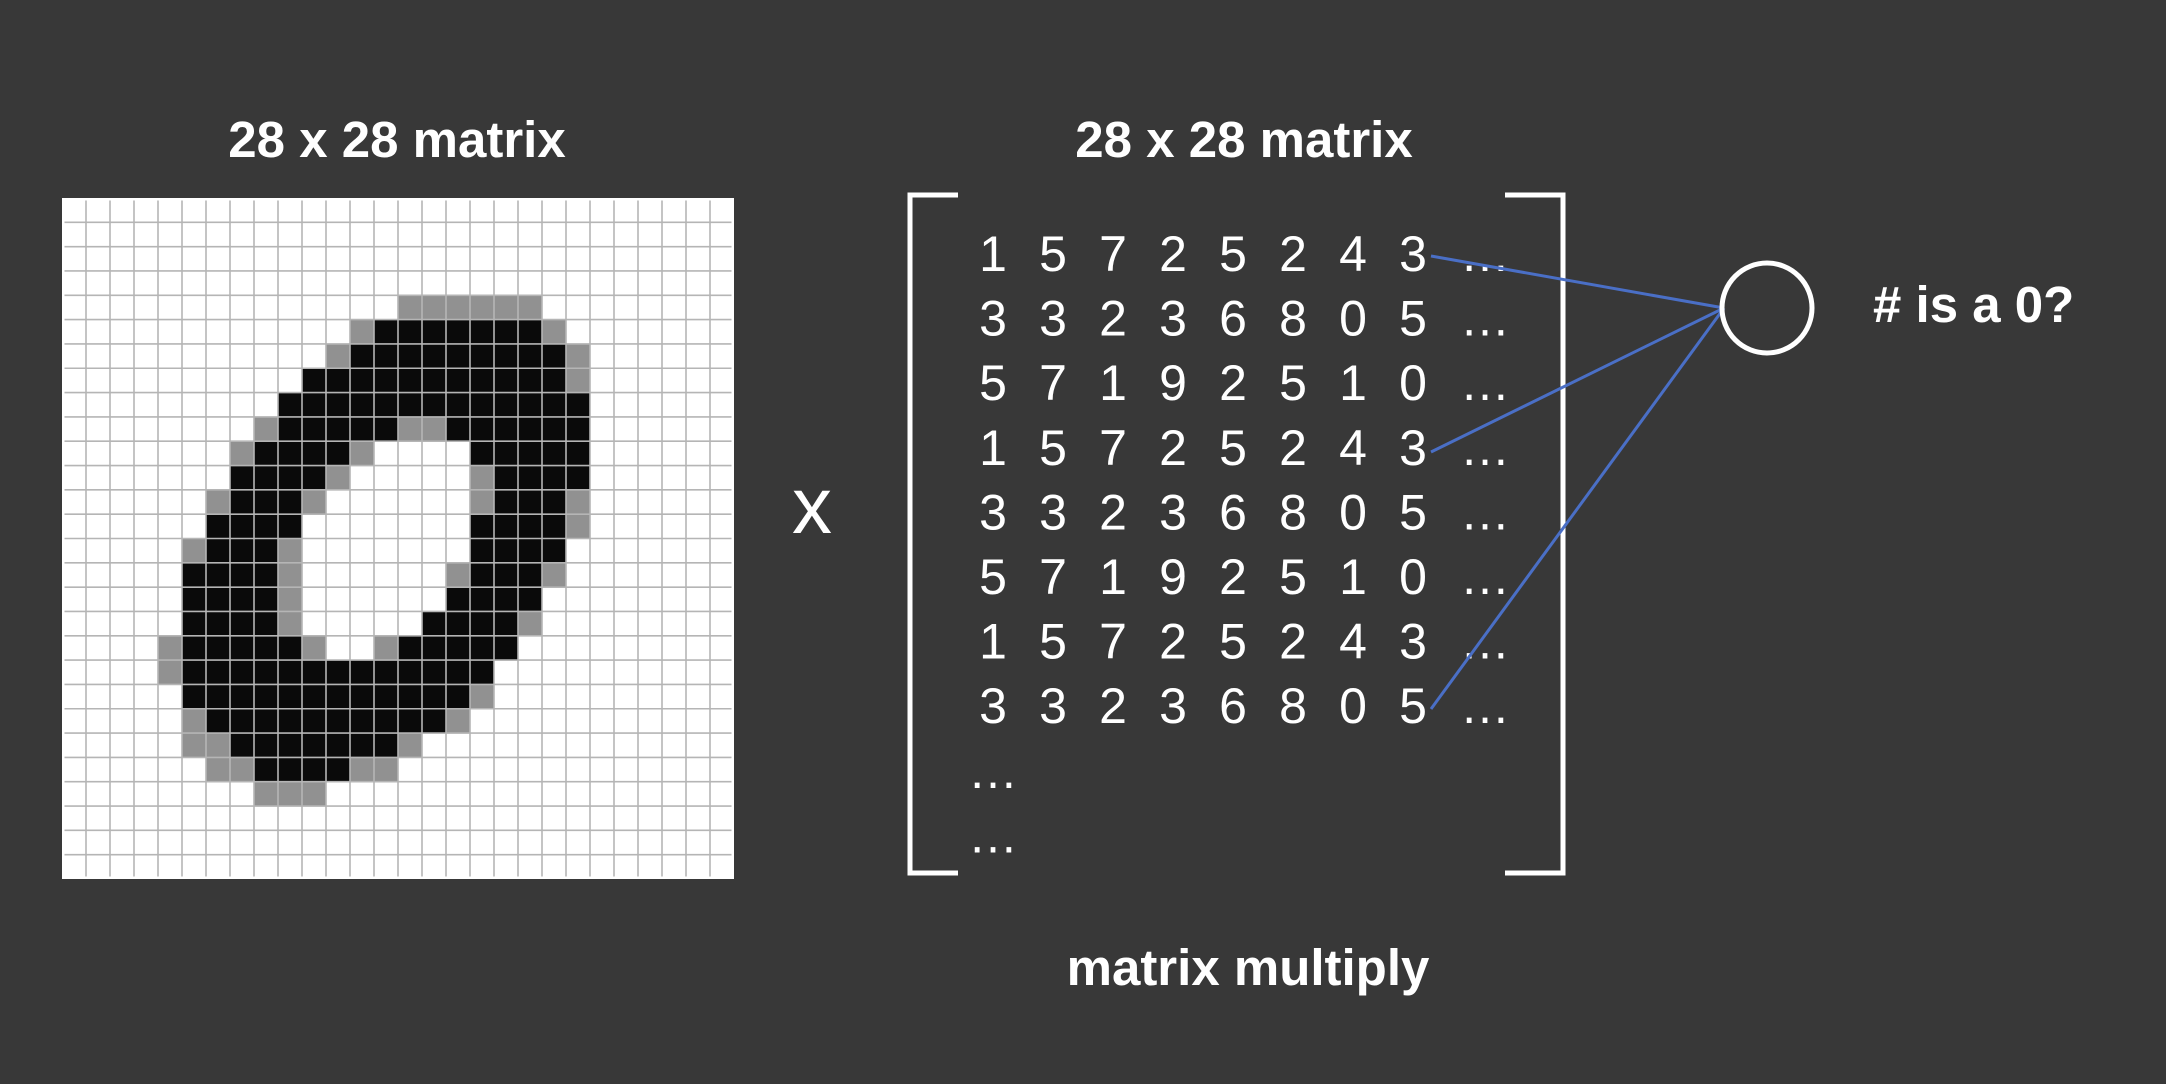  What do you see at coordinates (932, 534) in the screenshot?
I see `left-bracket` at bounding box center [932, 534].